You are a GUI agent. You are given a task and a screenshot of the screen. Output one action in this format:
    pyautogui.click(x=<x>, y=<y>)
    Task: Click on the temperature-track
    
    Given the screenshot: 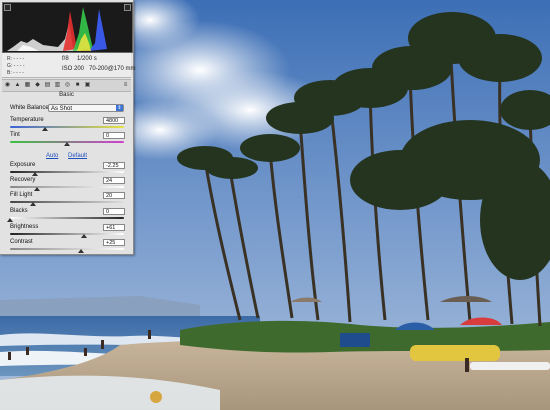 What is the action you would take?
    pyautogui.click(x=67, y=127)
    